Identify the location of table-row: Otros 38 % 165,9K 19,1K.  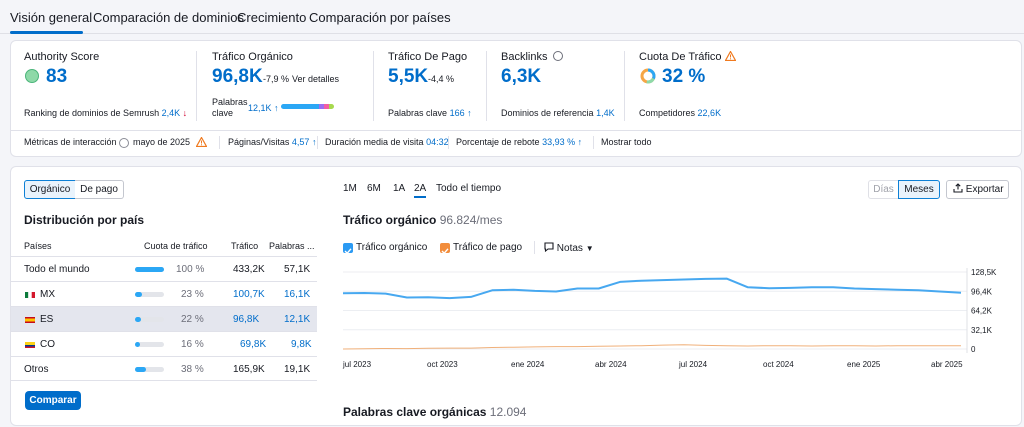
(164, 368).